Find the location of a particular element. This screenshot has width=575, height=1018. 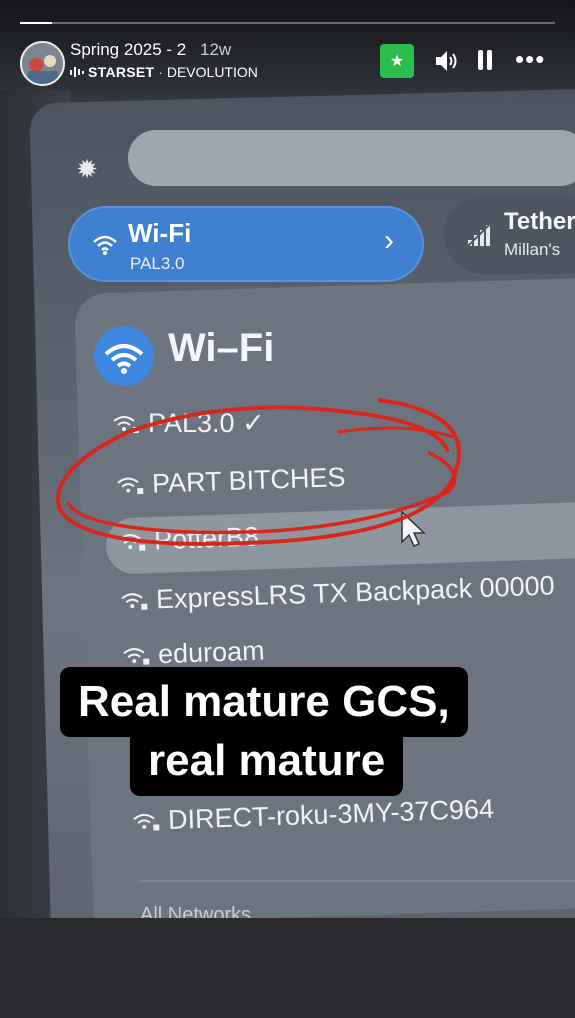

story-progress-fill is located at coordinates (36, 23).